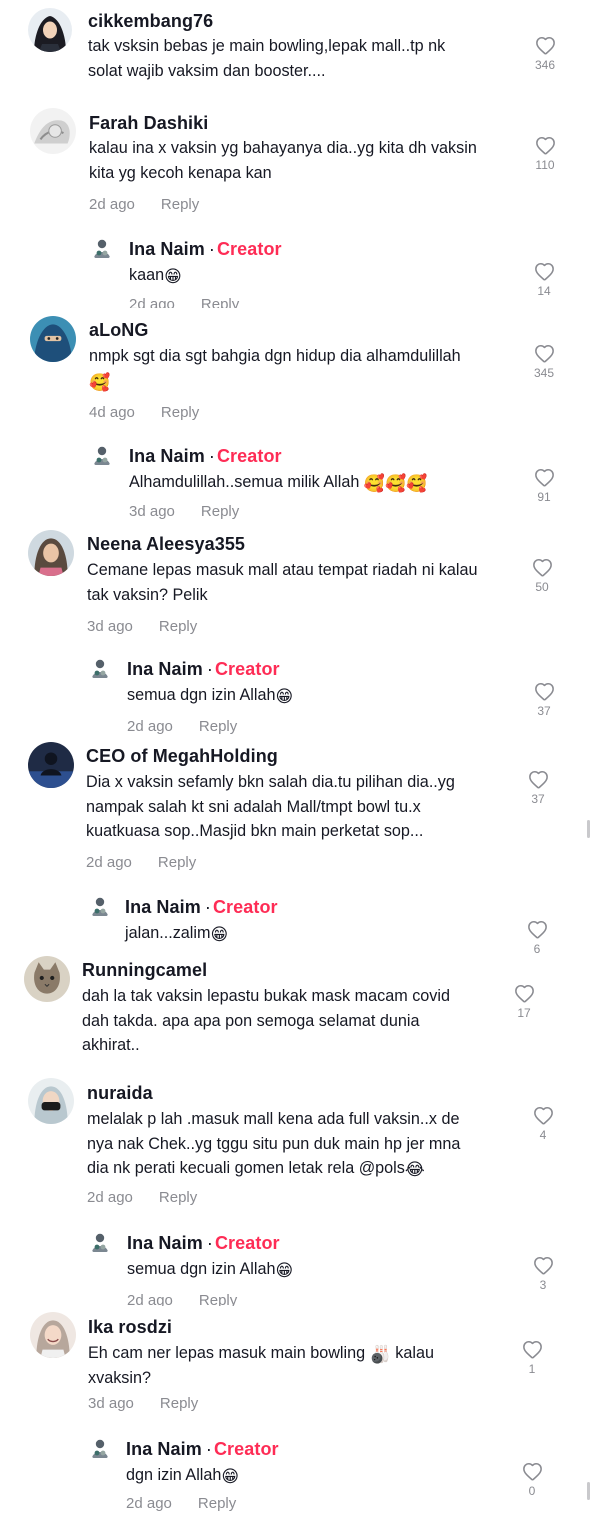 Image resolution: width=590 pixels, height=1520 pixels. What do you see at coordinates (532, 1369) in the screenshot?
I see `like-count: 1` at bounding box center [532, 1369].